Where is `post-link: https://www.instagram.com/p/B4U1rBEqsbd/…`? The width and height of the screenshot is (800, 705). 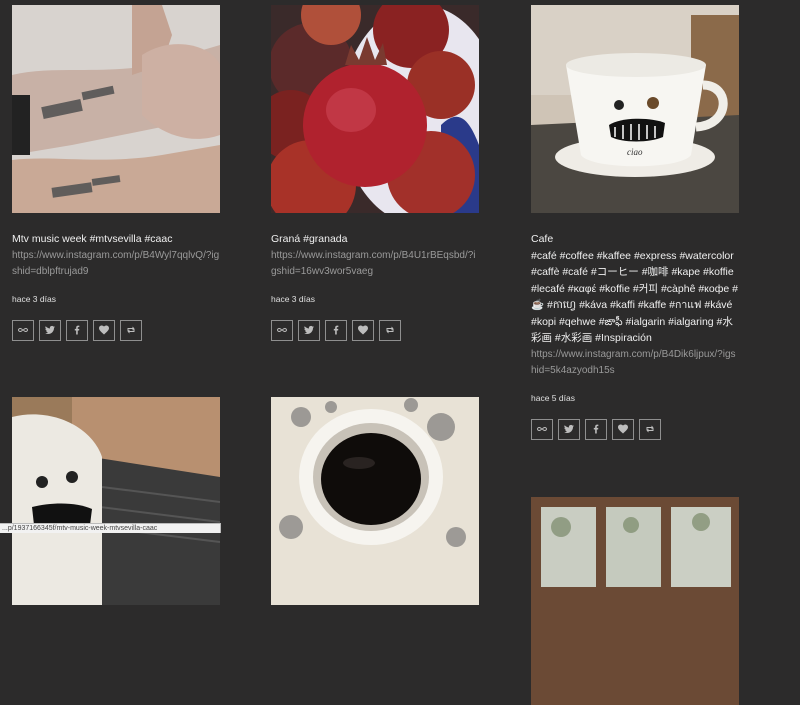 post-link: https://www.instagram.com/p/B4U1rBEqsbd/… is located at coordinates (375, 264).